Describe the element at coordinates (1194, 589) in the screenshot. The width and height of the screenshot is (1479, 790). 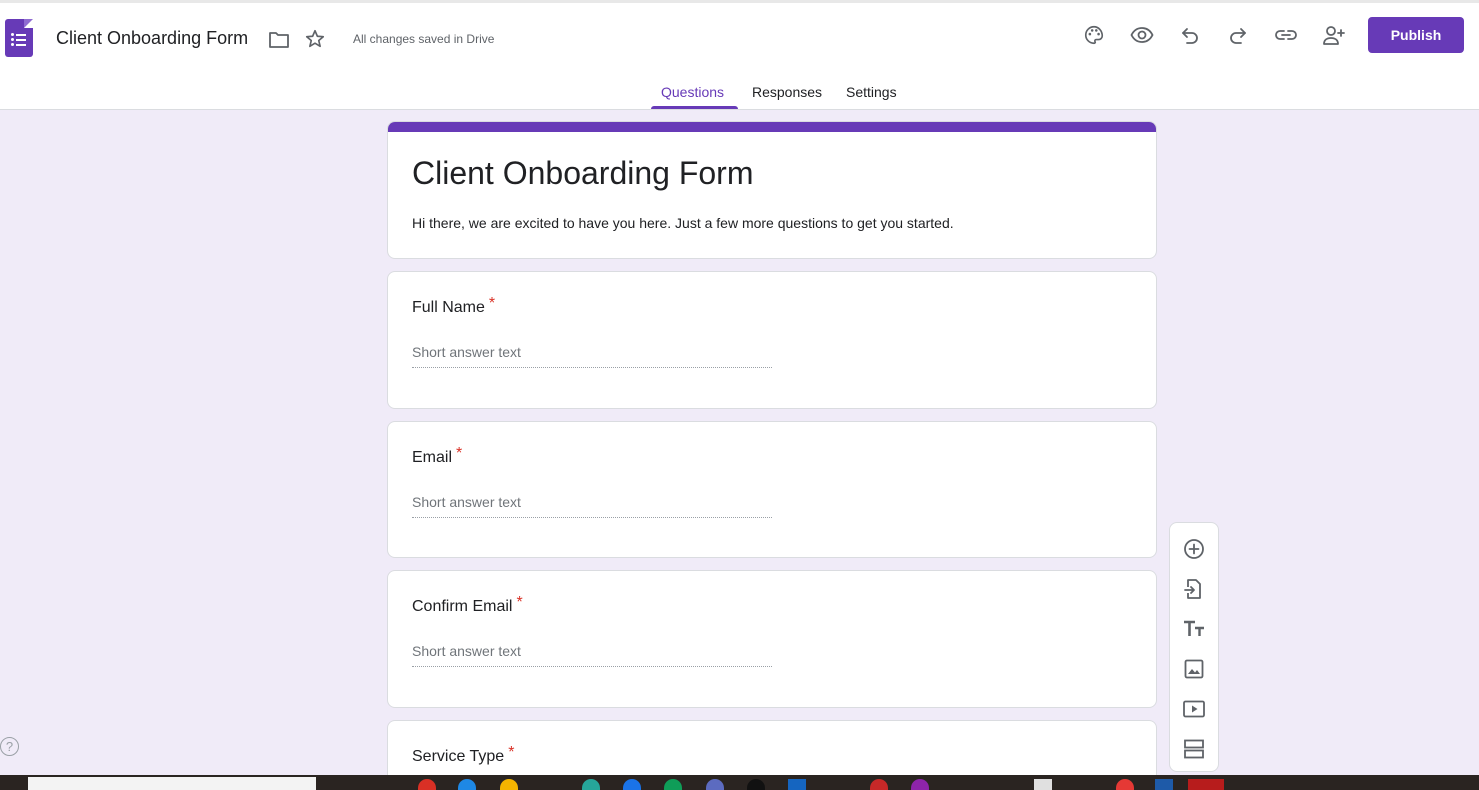
I see `import-questions-icon` at that location.